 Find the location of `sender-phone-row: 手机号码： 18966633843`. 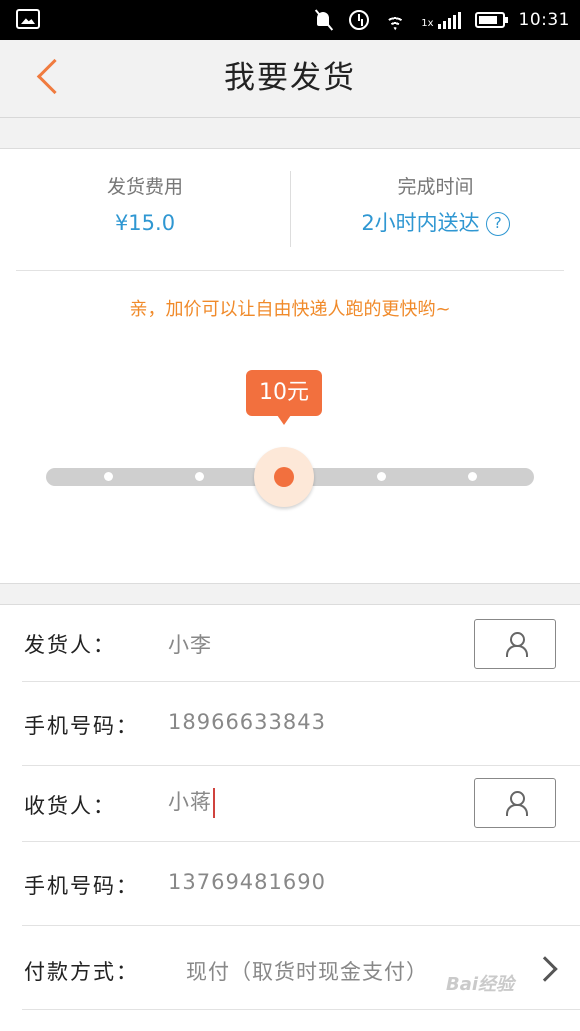

sender-phone-row: 手机号码： 18966633843 is located at coordinates (290, 724).